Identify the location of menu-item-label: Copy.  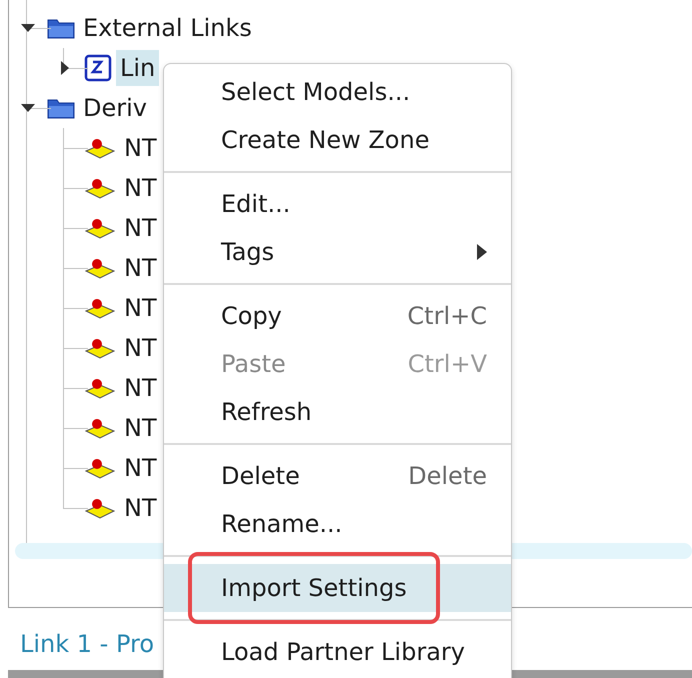
(252, 316).